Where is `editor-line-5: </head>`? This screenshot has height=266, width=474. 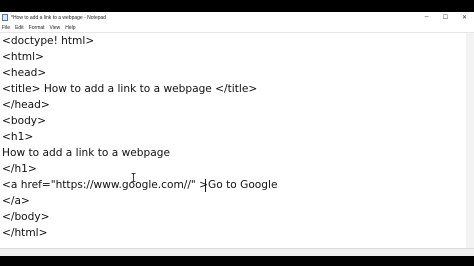 editor-line-5: </head> is located at coordinates (26, 105).